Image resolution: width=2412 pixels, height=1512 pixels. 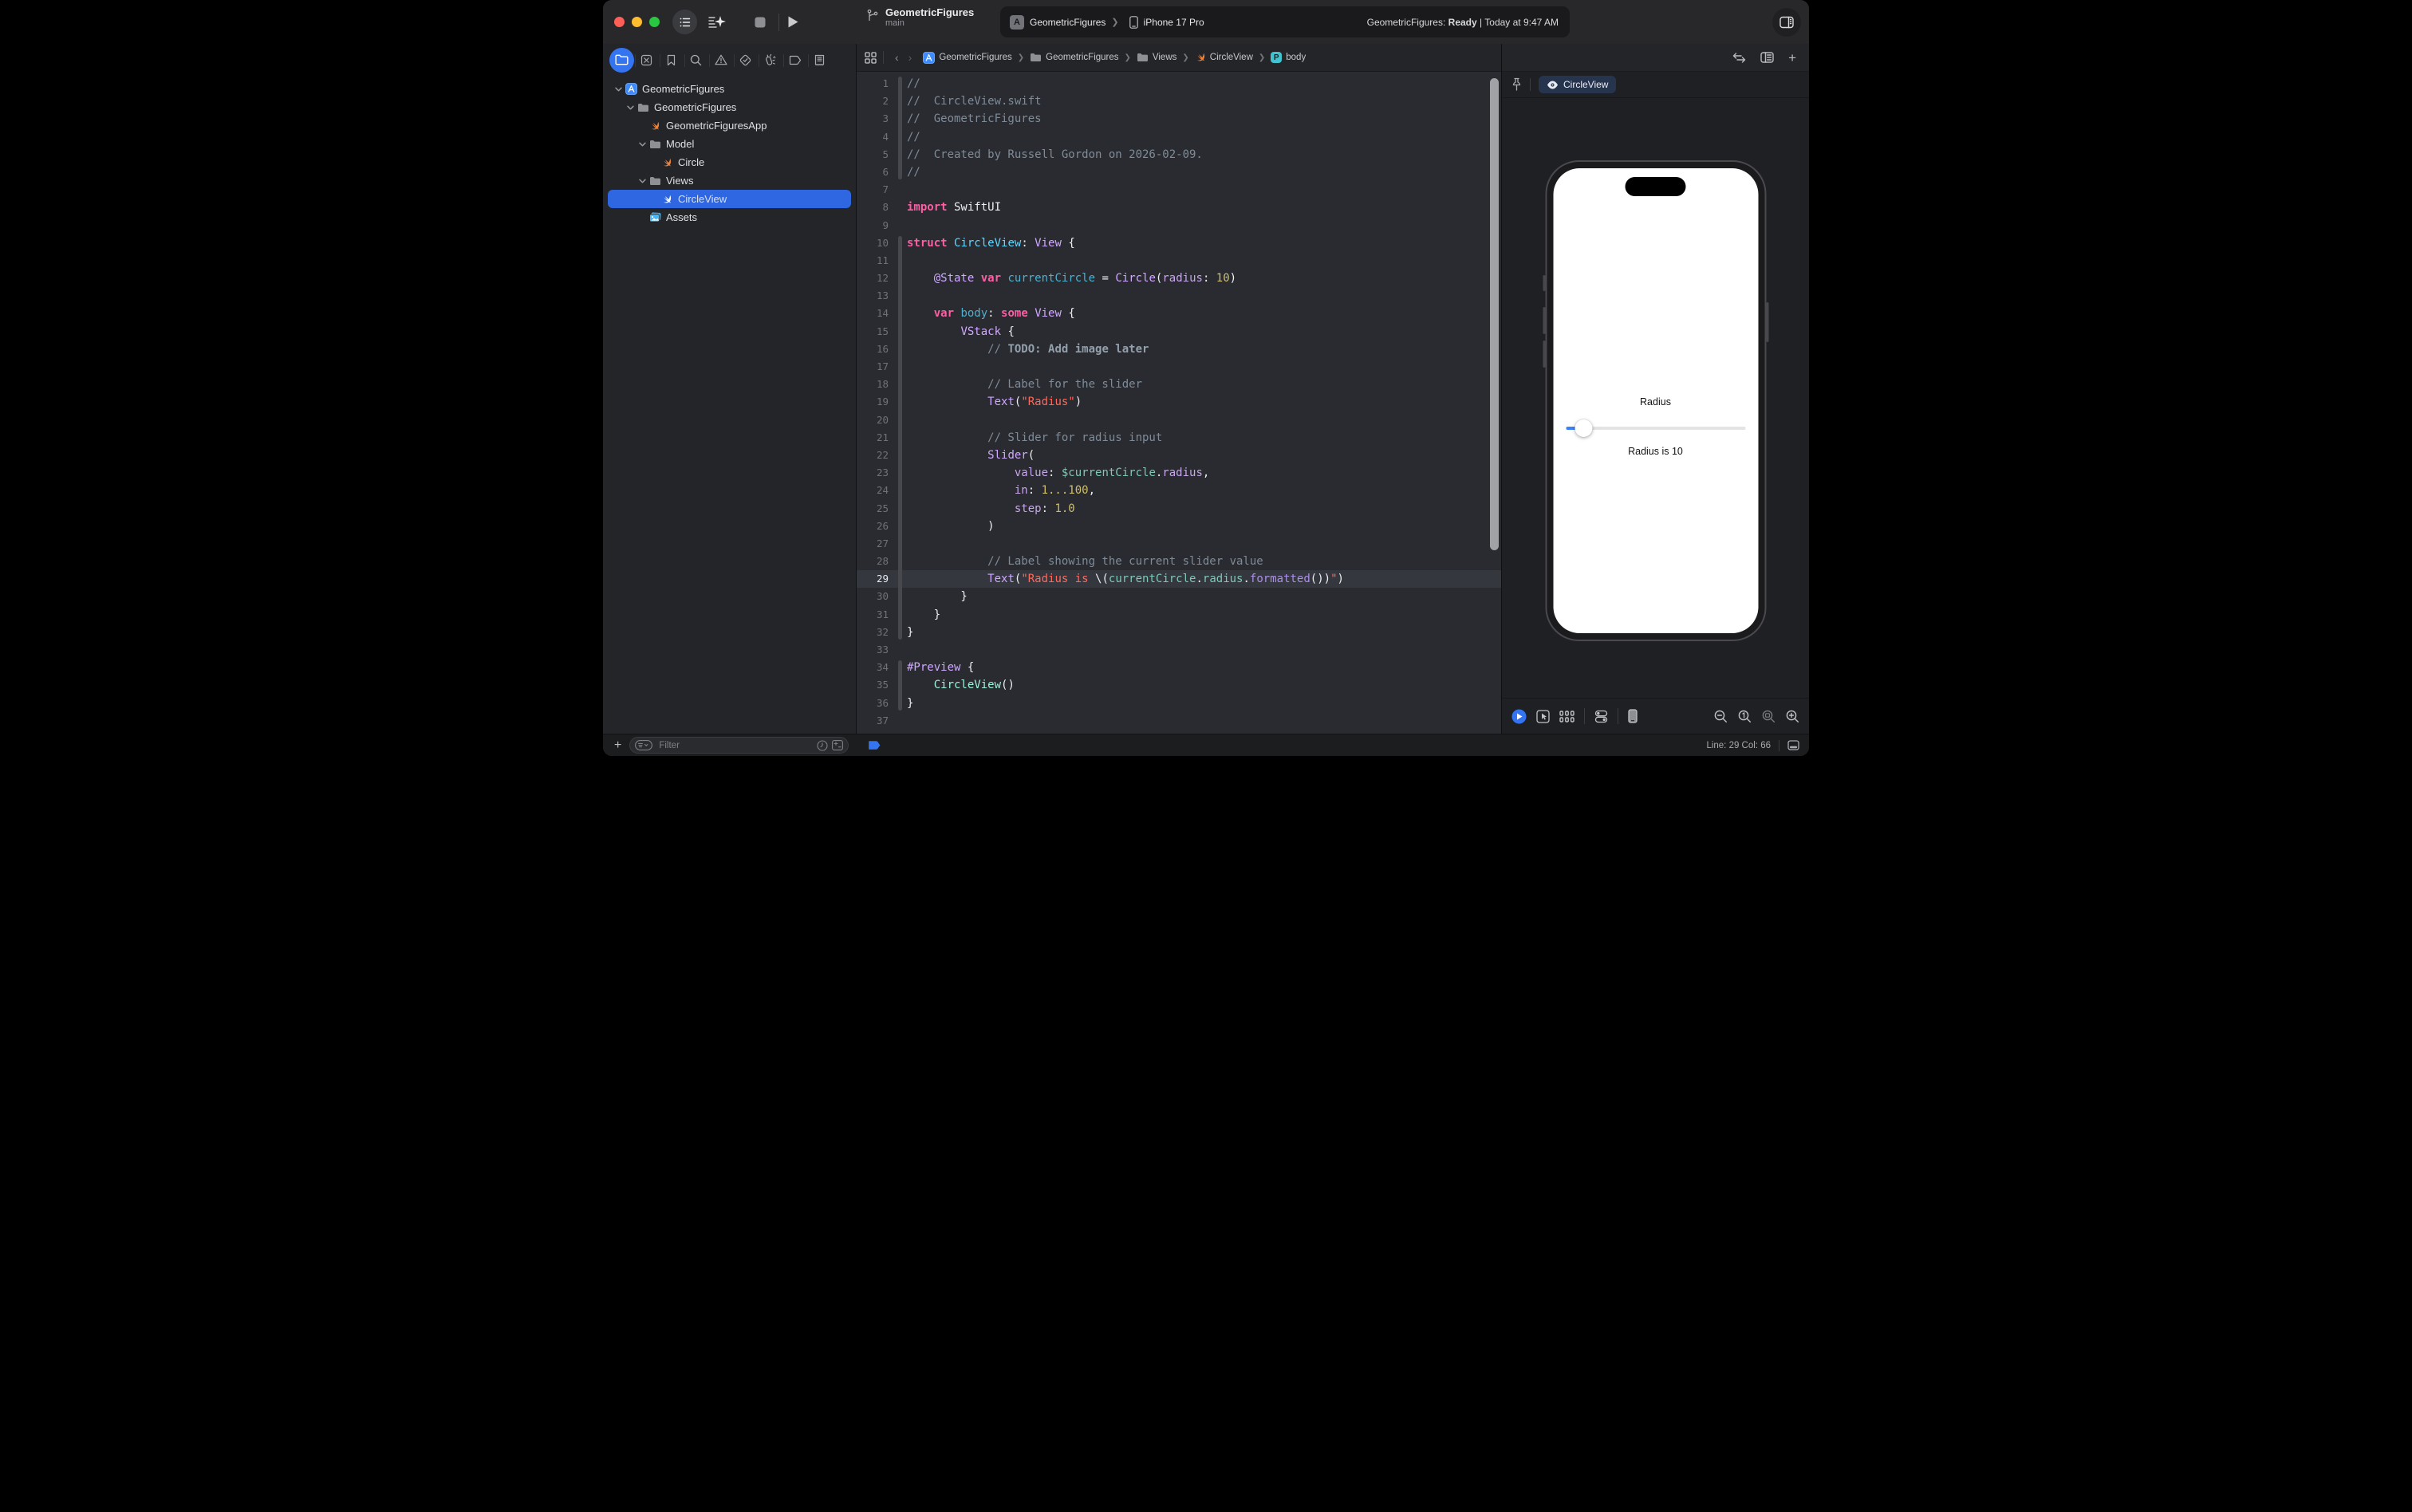 I want to click on code-line-3: 3 // GeometricFigures, so click(x=1179, y=119).